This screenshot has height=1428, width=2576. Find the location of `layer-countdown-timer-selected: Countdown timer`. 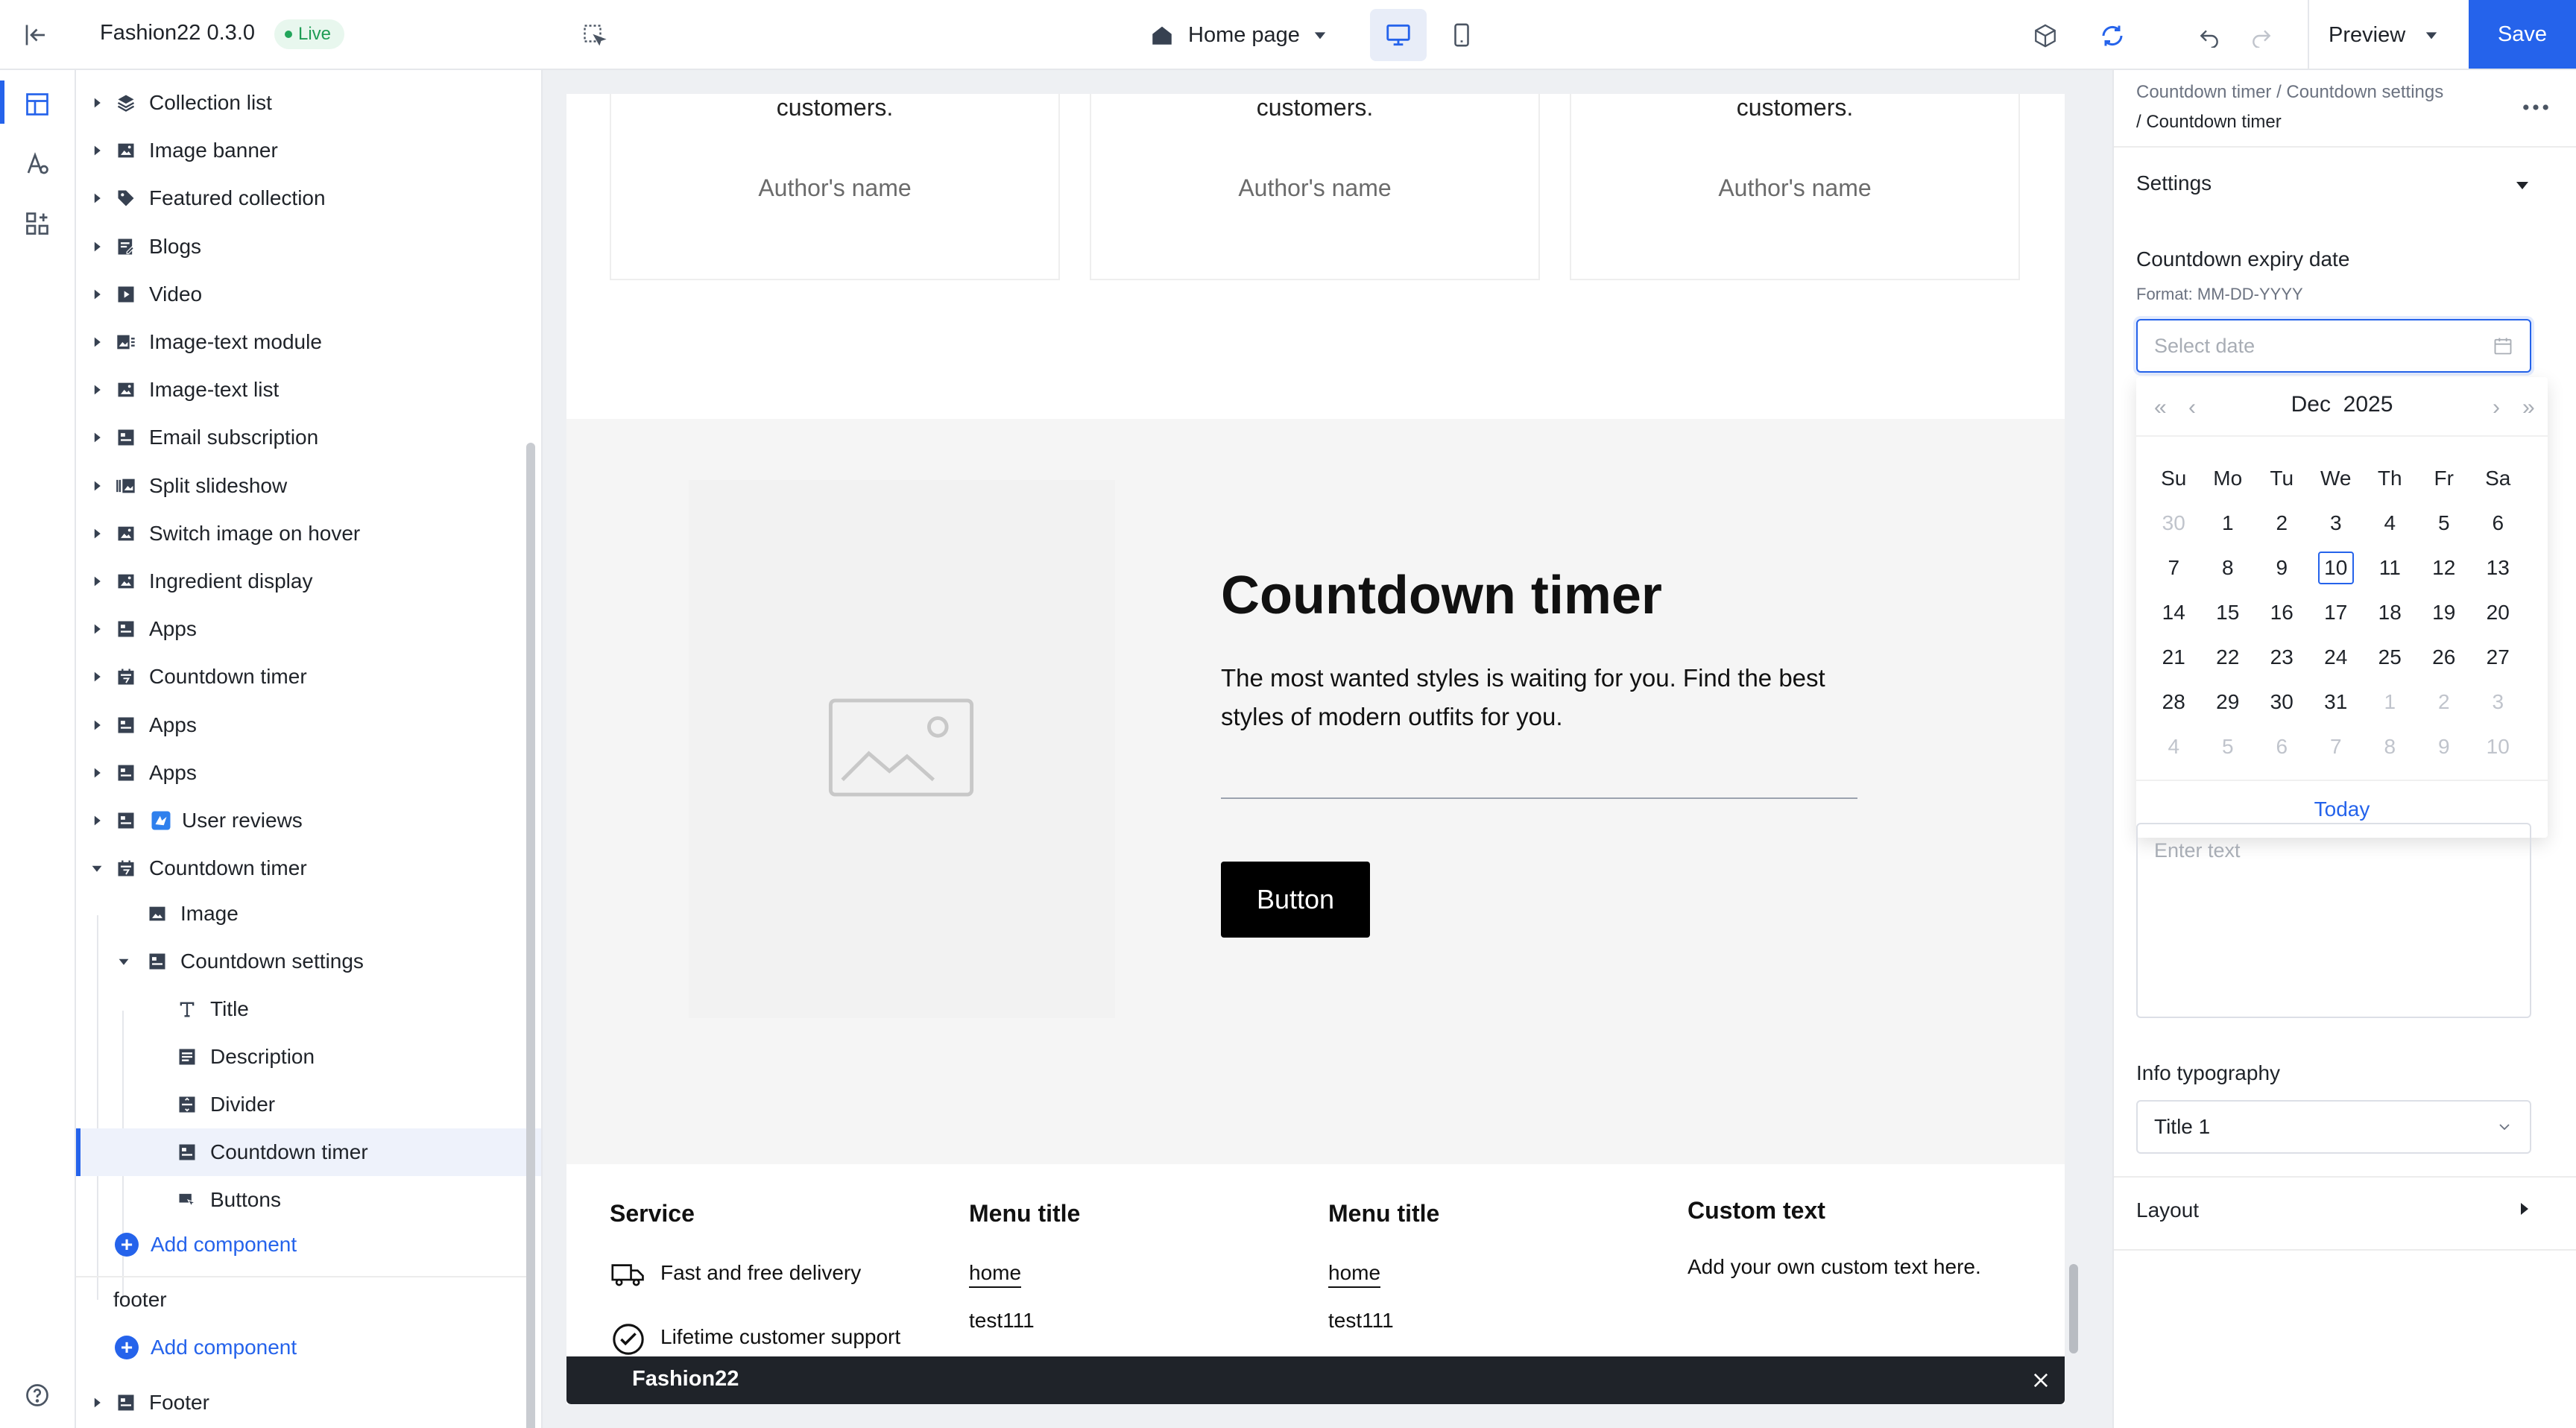

layer-countdown-timer-selected: Countdown timer is located at coordinates (309, 1152).